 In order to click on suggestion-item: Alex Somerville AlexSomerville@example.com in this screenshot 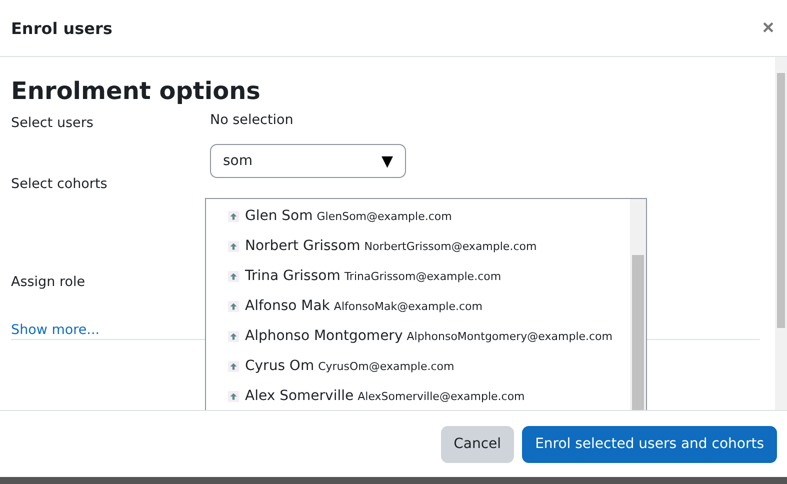, I will do `click(418, 396)`.